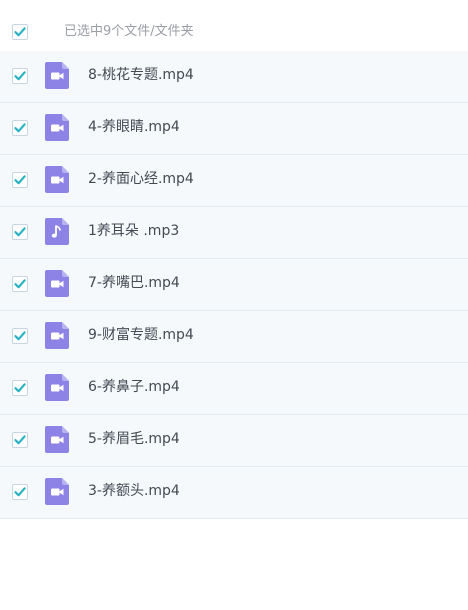 The height and width of the screenshot is (610, 468). What do you see at coordinates (234, 77) in the screenshot?
I see `file-row: 8-桃花专题.mp4` at bounding box center [234, 77].